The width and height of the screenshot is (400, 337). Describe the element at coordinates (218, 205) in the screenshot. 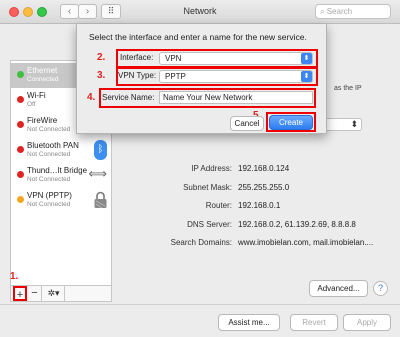

I see `router-label: Router:` at that location.